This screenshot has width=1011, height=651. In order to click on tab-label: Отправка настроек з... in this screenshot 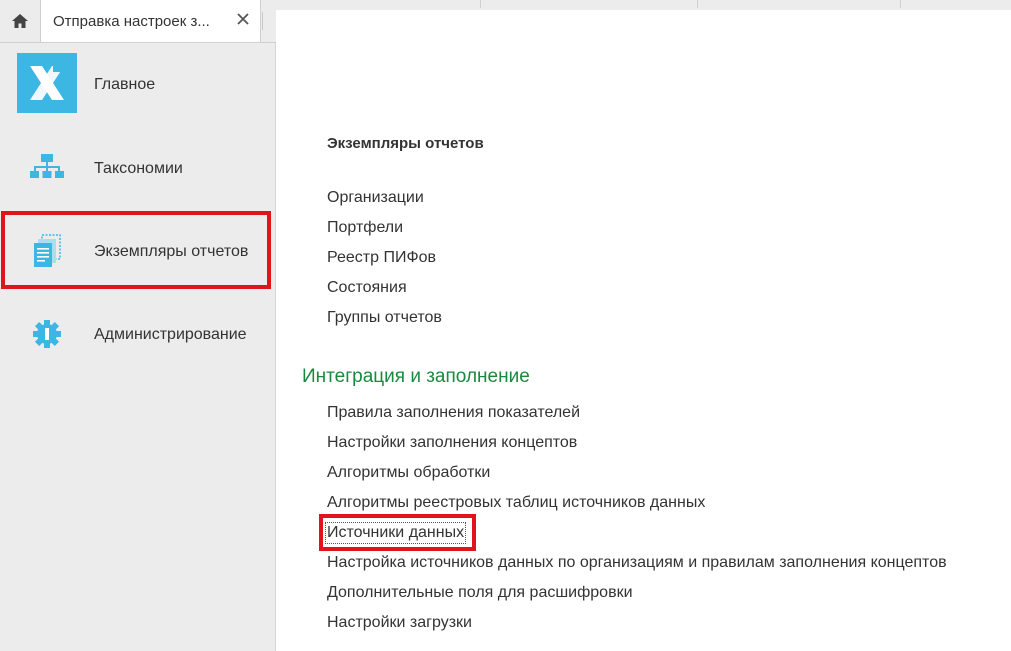, I will do `click(131, 21)`.